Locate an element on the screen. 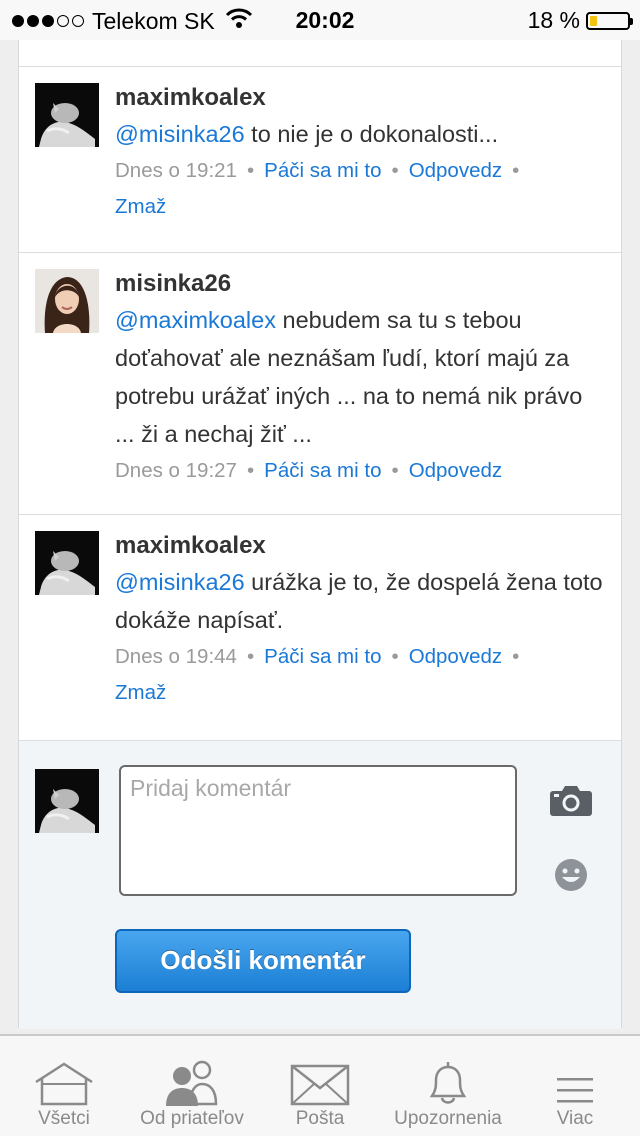 Image resolution: width=640 pixels, height=1136 pixels. comment-input: Pridaj komentár is located at coordinates (318, 830).